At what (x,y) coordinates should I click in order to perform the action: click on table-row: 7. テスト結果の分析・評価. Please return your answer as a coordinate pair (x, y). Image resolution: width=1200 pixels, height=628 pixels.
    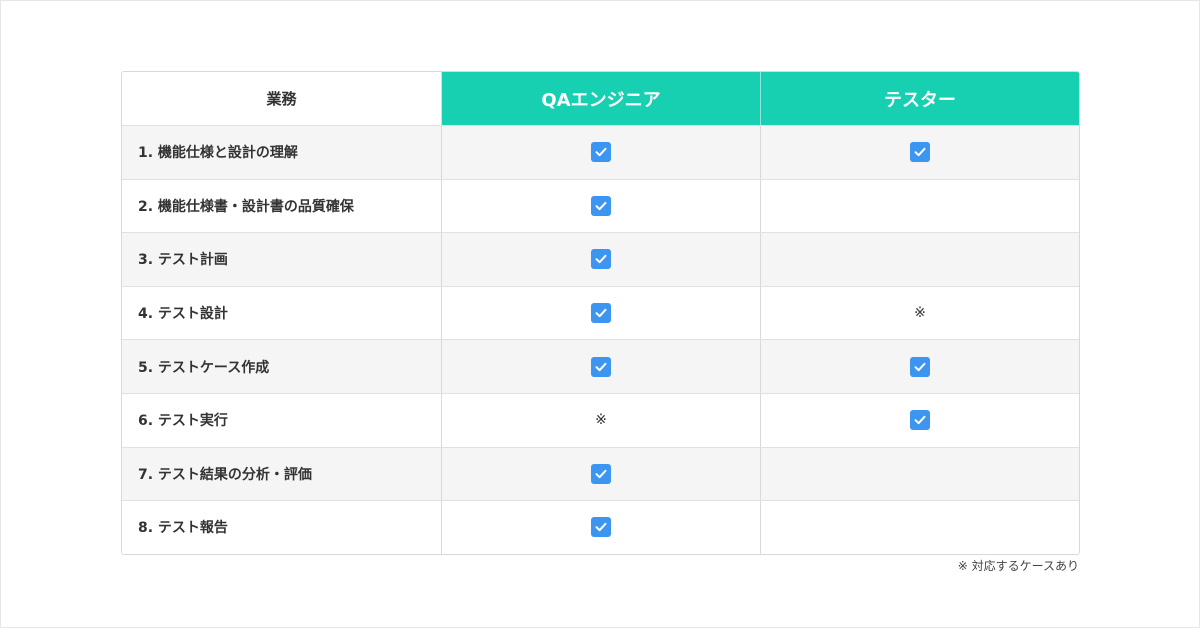
    Looking at the image, I should click on (600, 473).